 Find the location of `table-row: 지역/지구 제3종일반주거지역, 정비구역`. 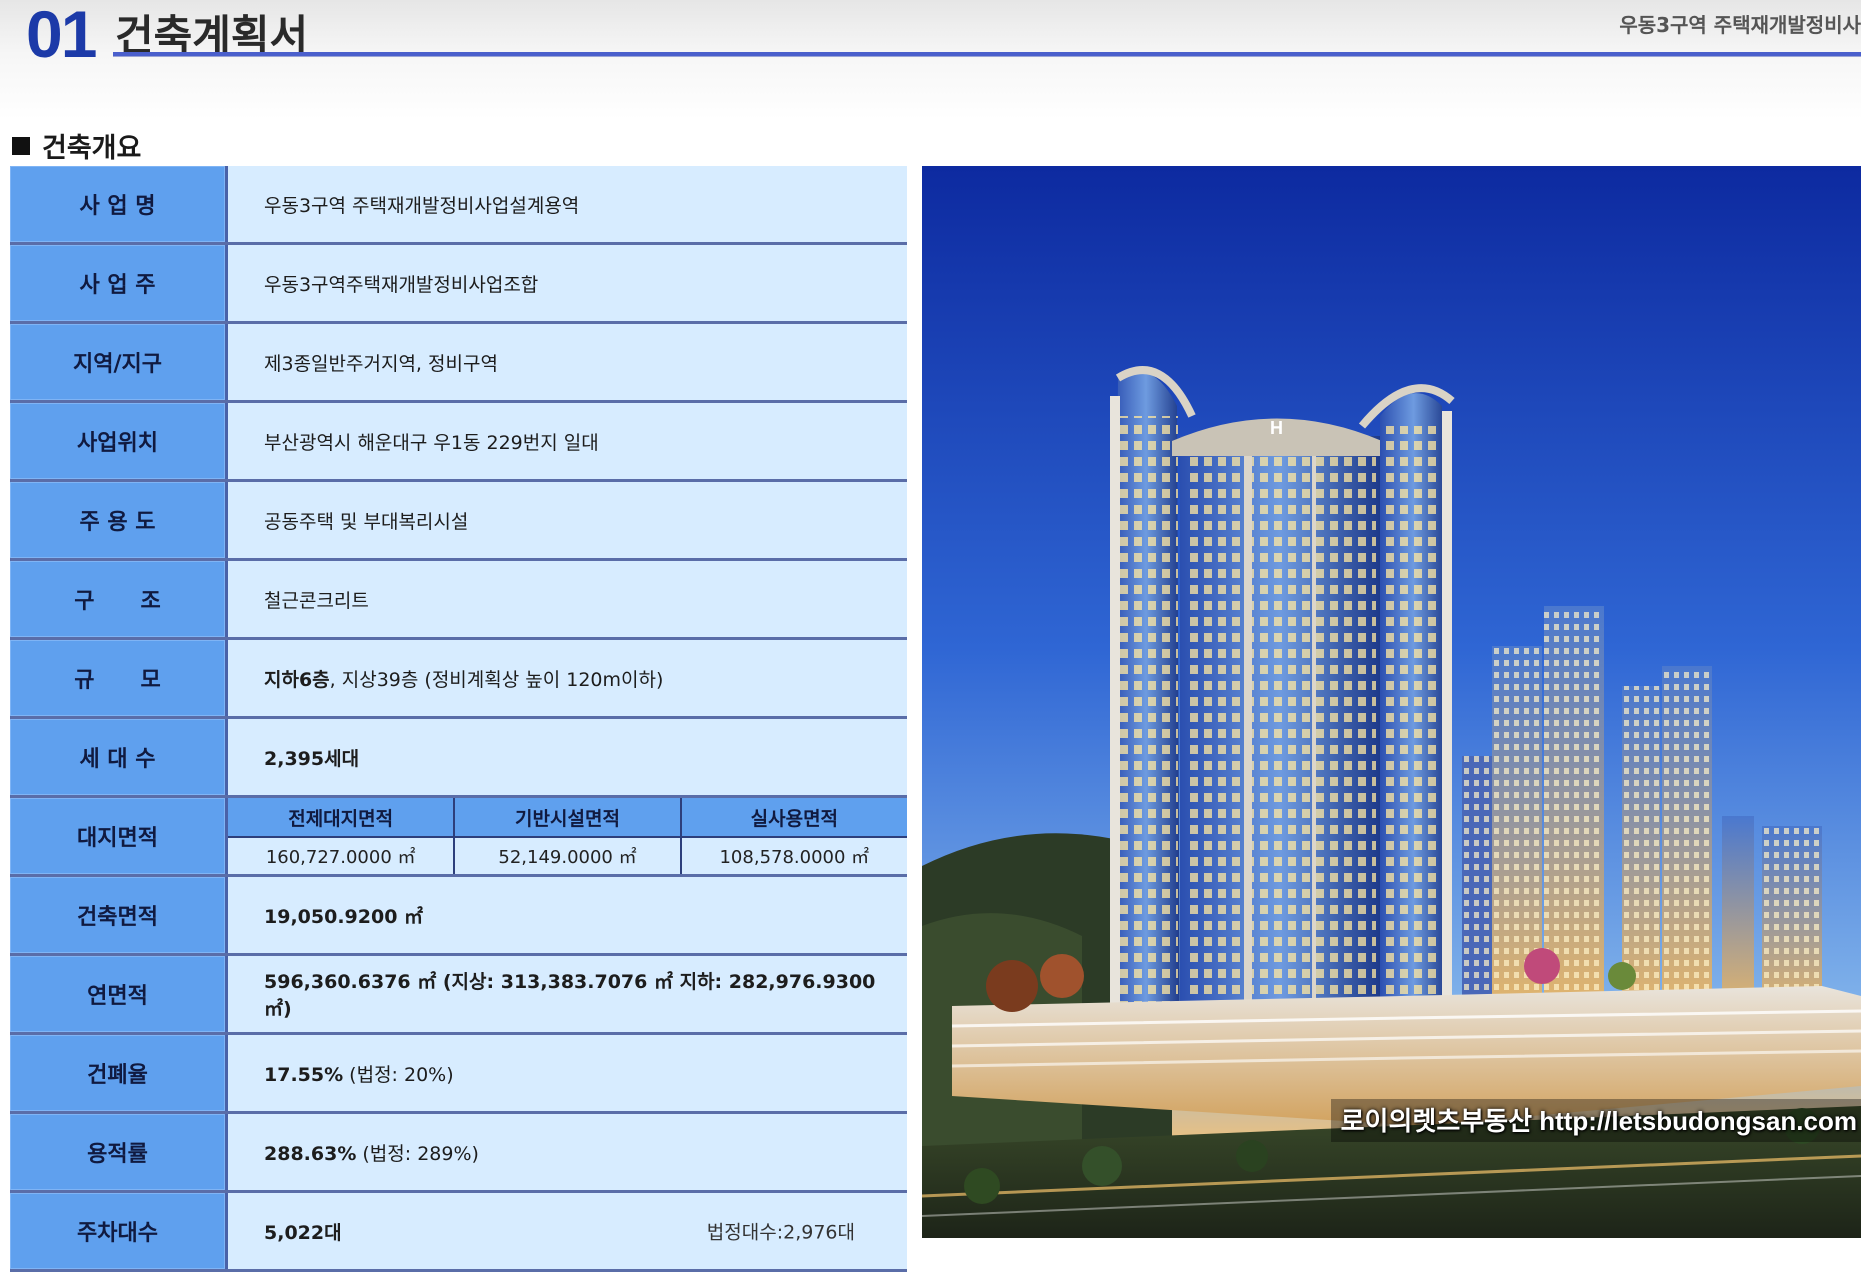

table-row: 지역/지구 제3종일반주거지역, 정비구역 is located at coordinates (458, 362).